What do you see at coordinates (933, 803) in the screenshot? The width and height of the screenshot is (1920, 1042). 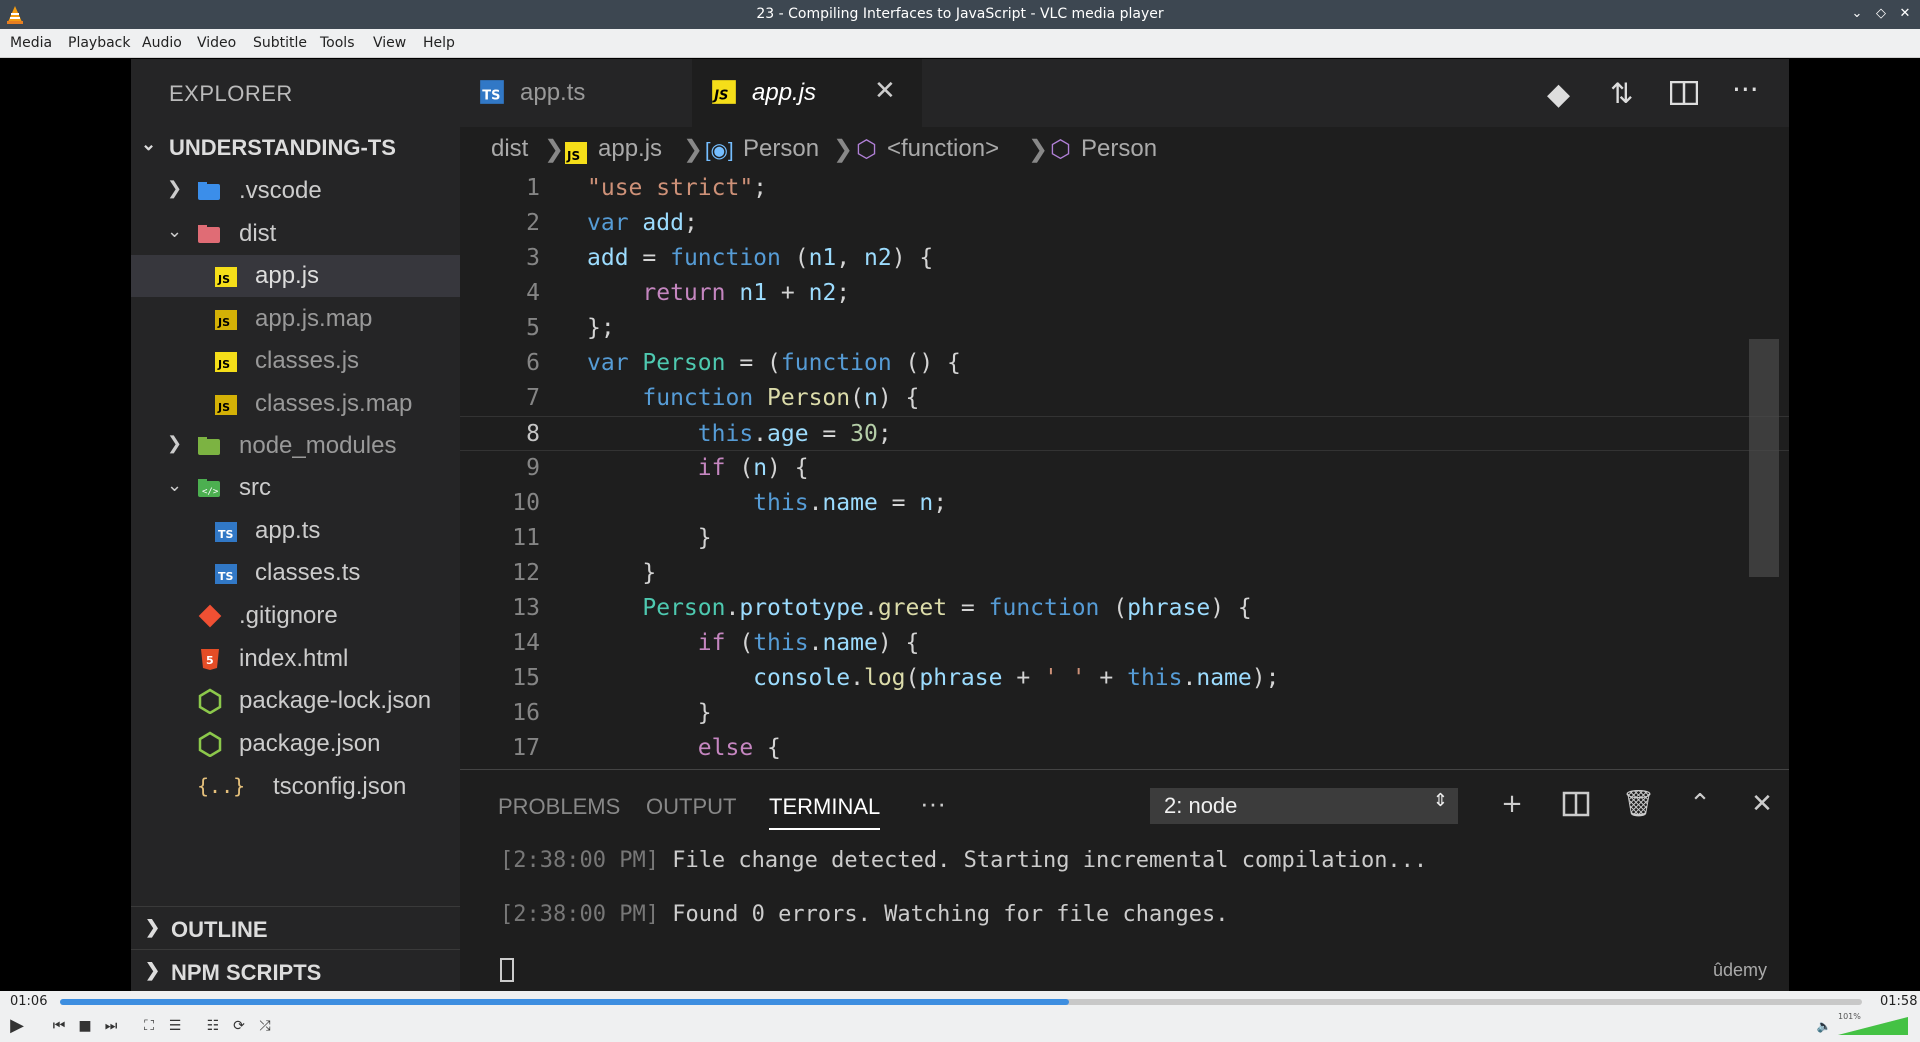 I see `more-tabs-icon: ···` at bounding box center [933, 803].